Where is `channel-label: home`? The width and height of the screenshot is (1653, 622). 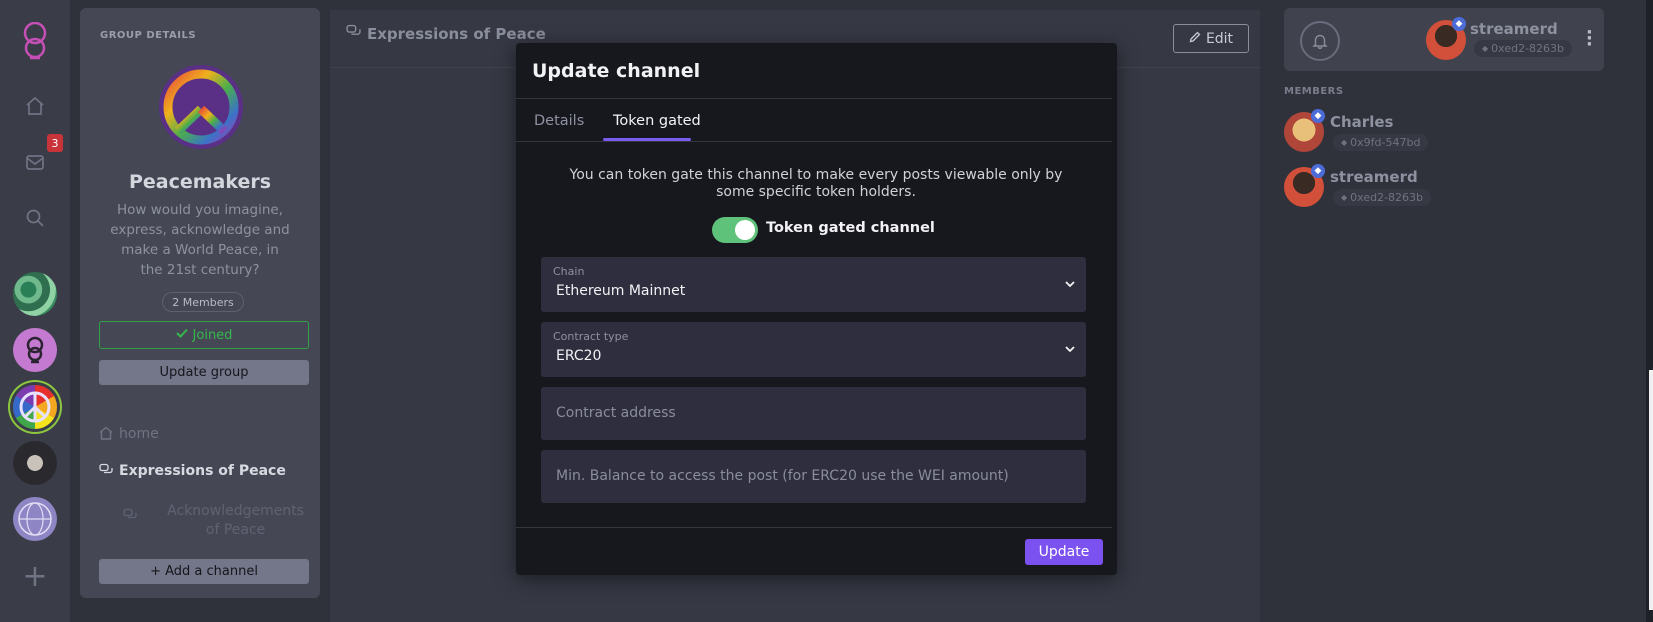 channel-label: home is located at coordinates (139, 434).